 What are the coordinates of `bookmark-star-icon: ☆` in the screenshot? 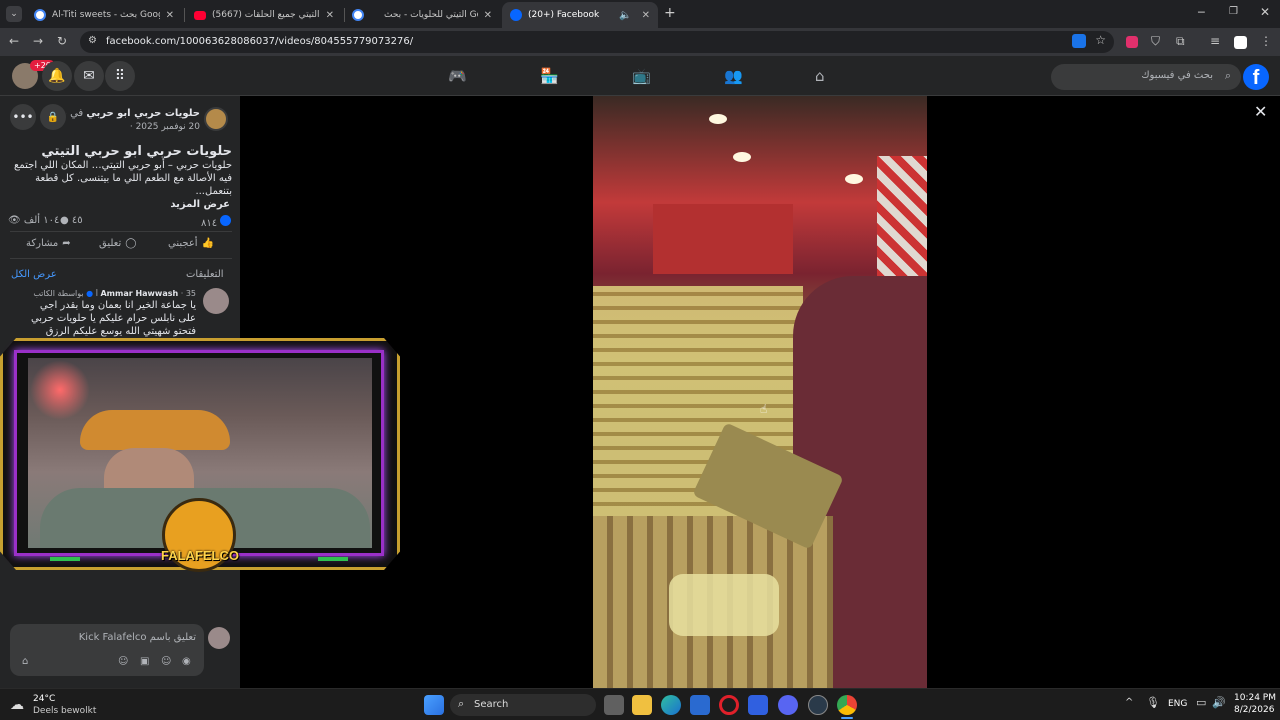 It's located at (1100, 40).